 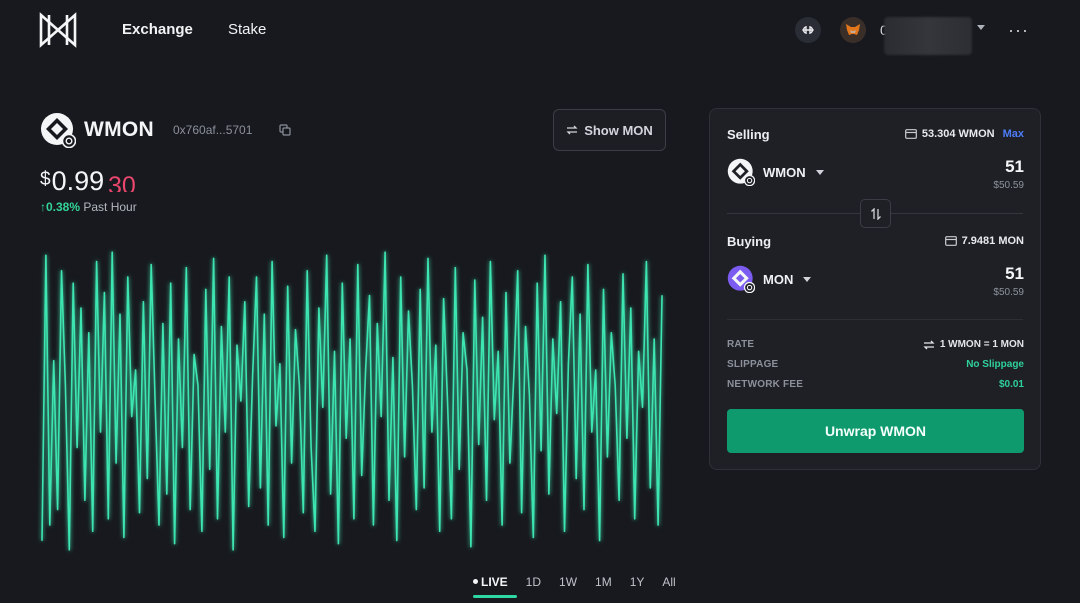 What do you see at coordinates (875, 431) in the screenshot?
I see `unwrap-button: Unwrap WMON` at bounding box center [875, 431].